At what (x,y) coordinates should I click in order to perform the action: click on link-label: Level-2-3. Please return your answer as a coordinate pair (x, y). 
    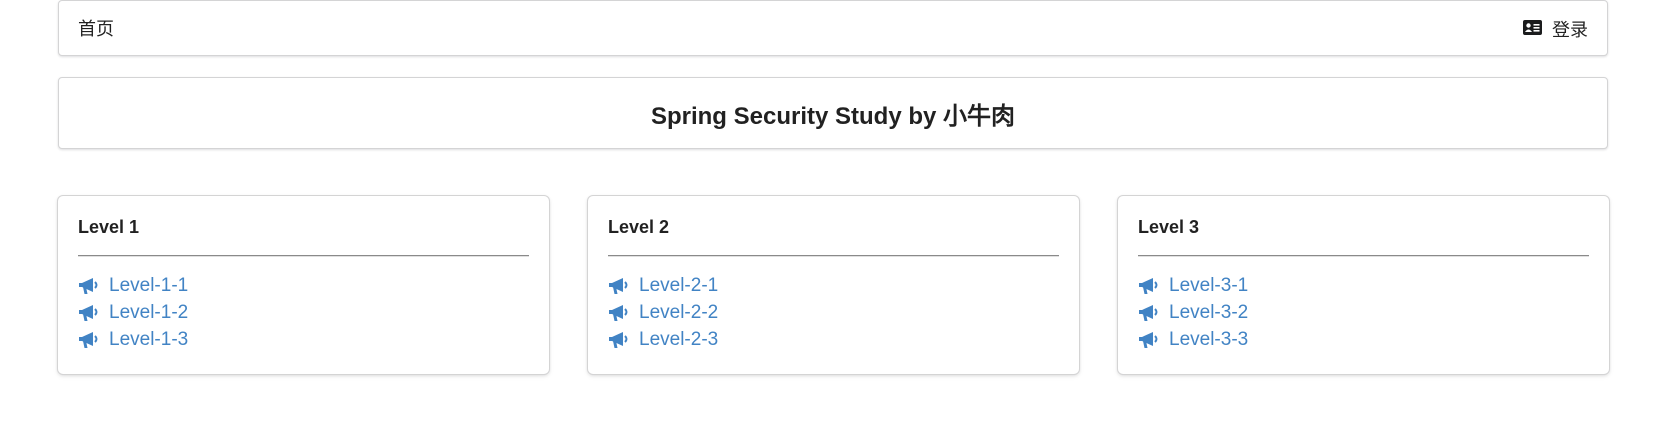
    Looking at the image, I should click on (679, 339).